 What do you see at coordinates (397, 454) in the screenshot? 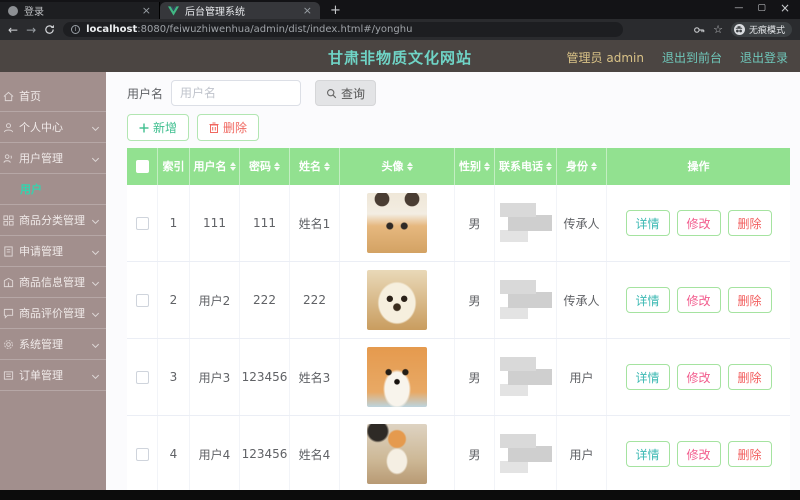
I see `avatar` at bounding box center [397, 454].